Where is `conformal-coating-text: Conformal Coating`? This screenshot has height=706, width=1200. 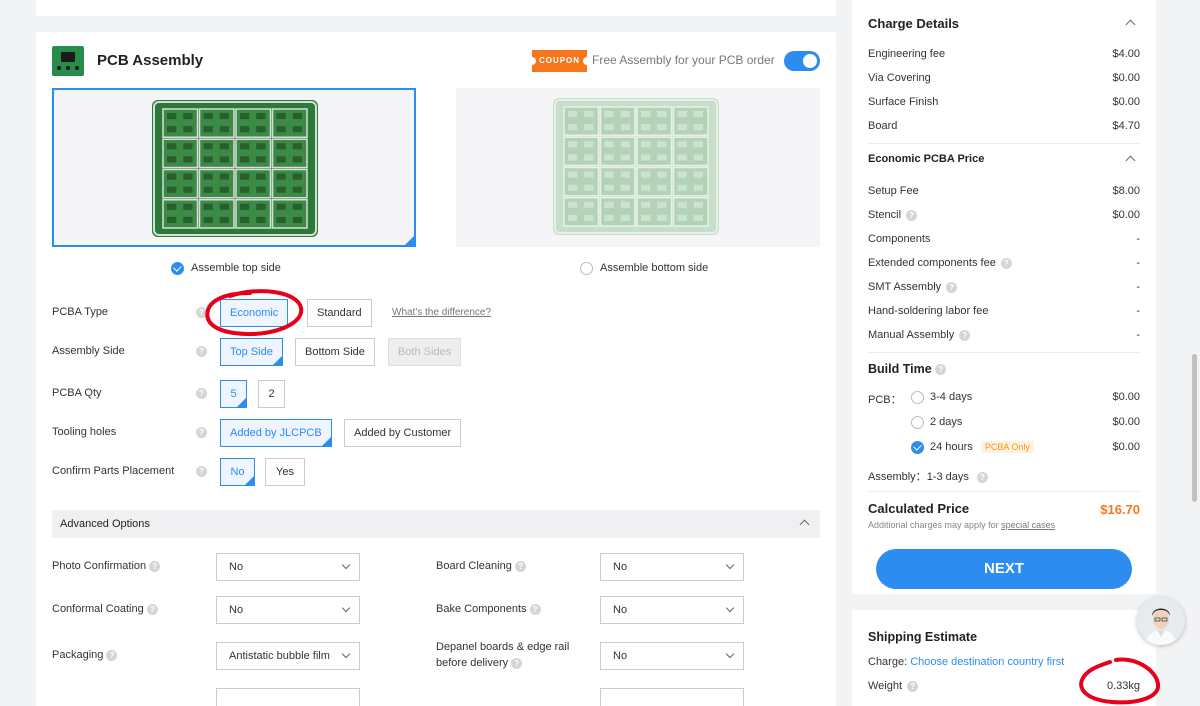 conformal-coating-text: Conformal Coating is located at coordinates (98, 609).